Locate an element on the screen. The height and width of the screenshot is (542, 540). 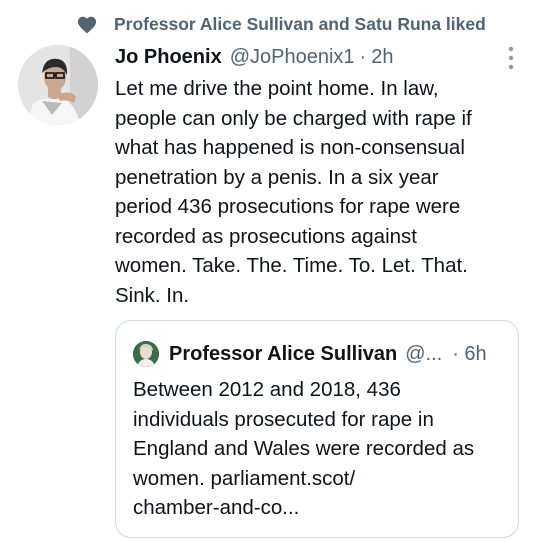
quoted-text-line: women. parliament.scot/ is located at coordinates (244, 478).